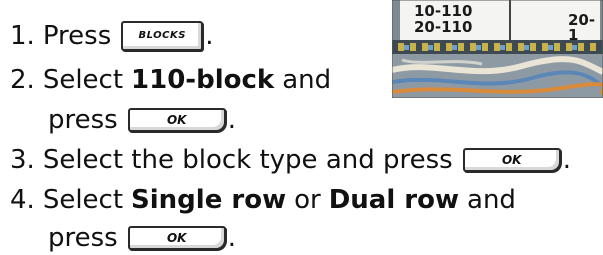  What do you see at coordinates (22, 200) in the screenshot?
I see `step-number: 4.` at bounding box center [22, 200].